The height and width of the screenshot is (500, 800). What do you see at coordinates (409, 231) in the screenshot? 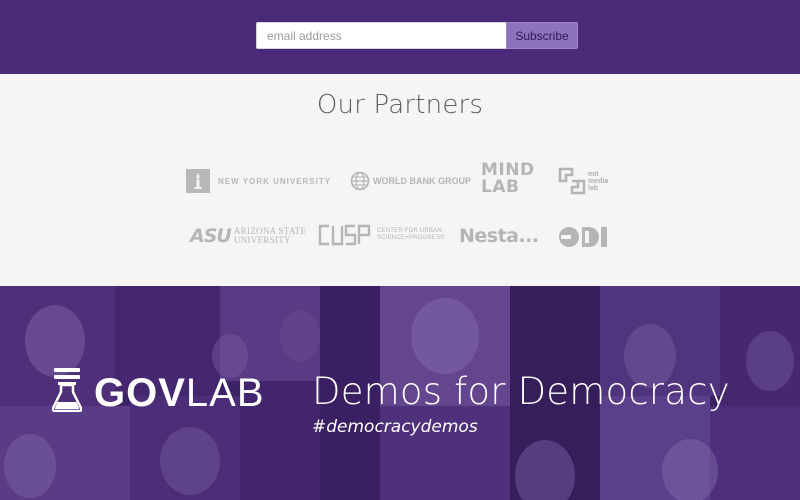
I see `cusp-line1: CENTER FOR URBAN` at bounding box center [409, 231].